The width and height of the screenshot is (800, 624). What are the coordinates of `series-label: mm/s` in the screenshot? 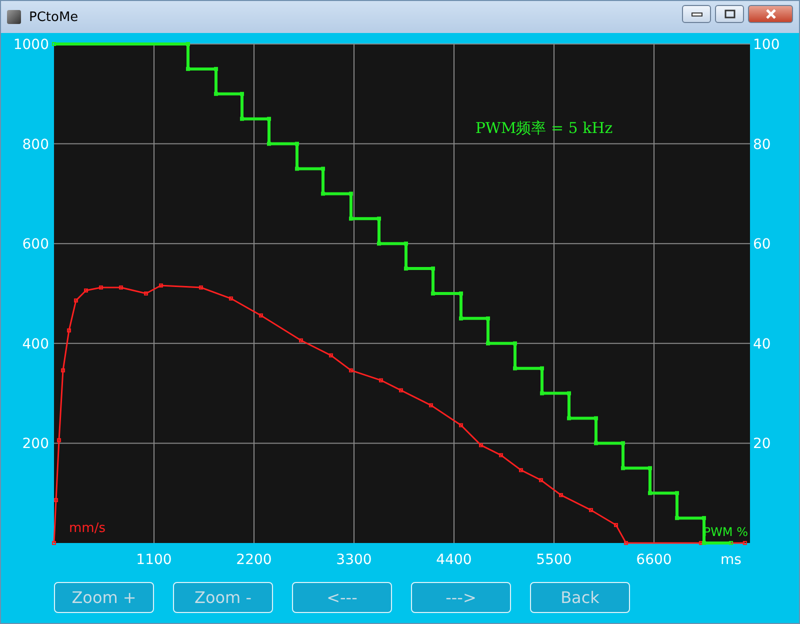 It's located at (87, 528).